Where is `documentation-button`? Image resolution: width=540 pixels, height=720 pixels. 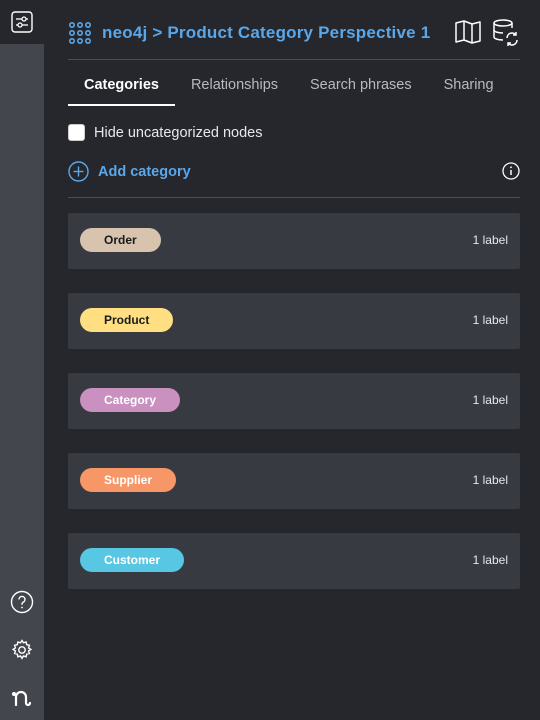 documentation-button is located at coordinates (468, 34).